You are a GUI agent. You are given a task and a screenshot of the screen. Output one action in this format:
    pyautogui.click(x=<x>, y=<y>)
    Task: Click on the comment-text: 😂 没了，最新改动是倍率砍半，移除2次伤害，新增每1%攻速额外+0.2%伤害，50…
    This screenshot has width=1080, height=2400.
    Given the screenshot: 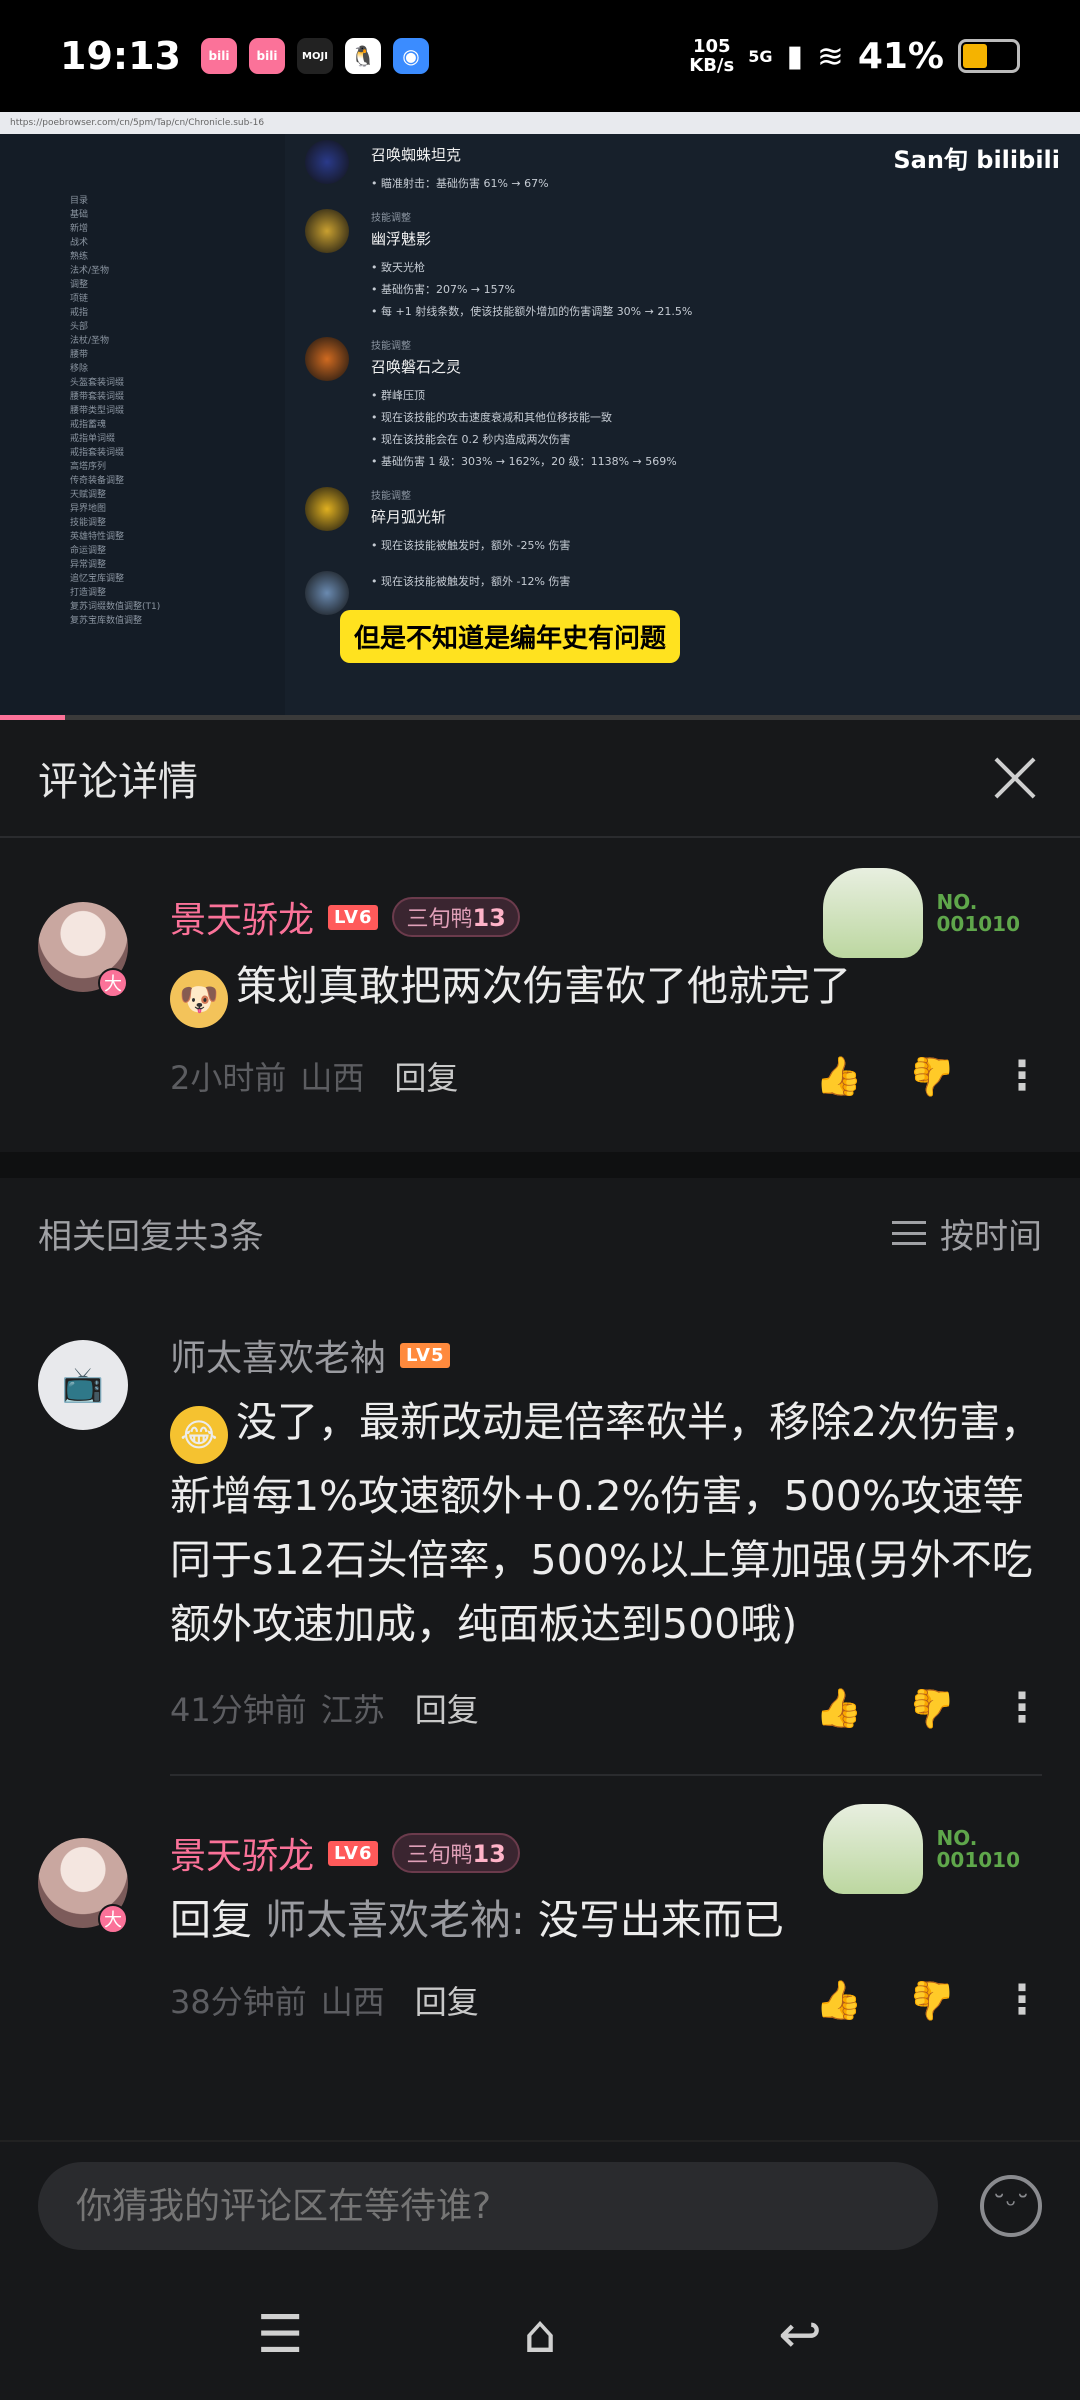 What is the action you would take?
    pyautogui.click(x=606, y=1523)
    